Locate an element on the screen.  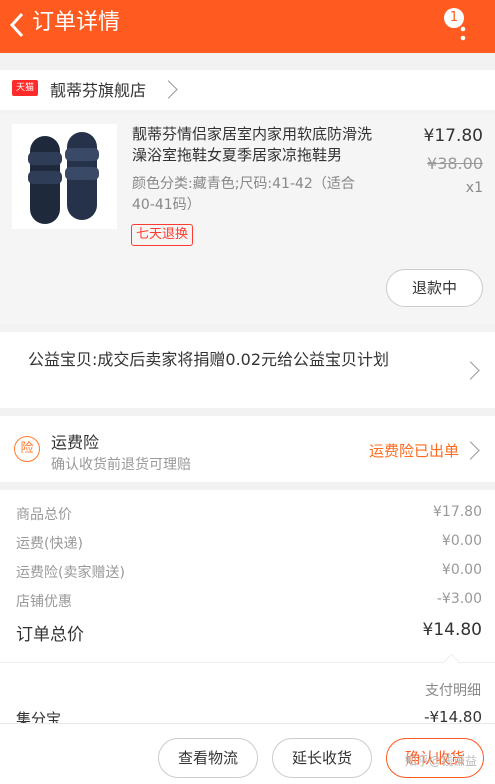
more-menu-button: 1 is located at coordinates (460, 25).